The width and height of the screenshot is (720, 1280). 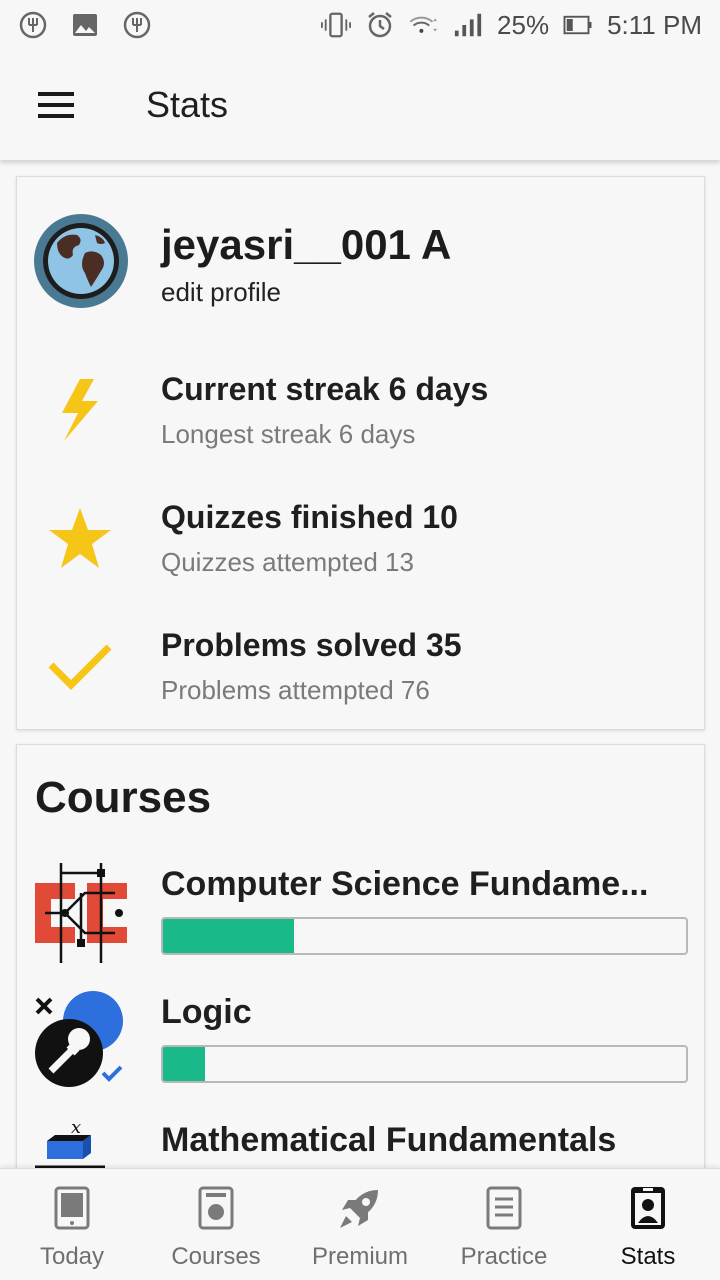 I want to click on battery-percent: 25%, so click(x=523, y=24).